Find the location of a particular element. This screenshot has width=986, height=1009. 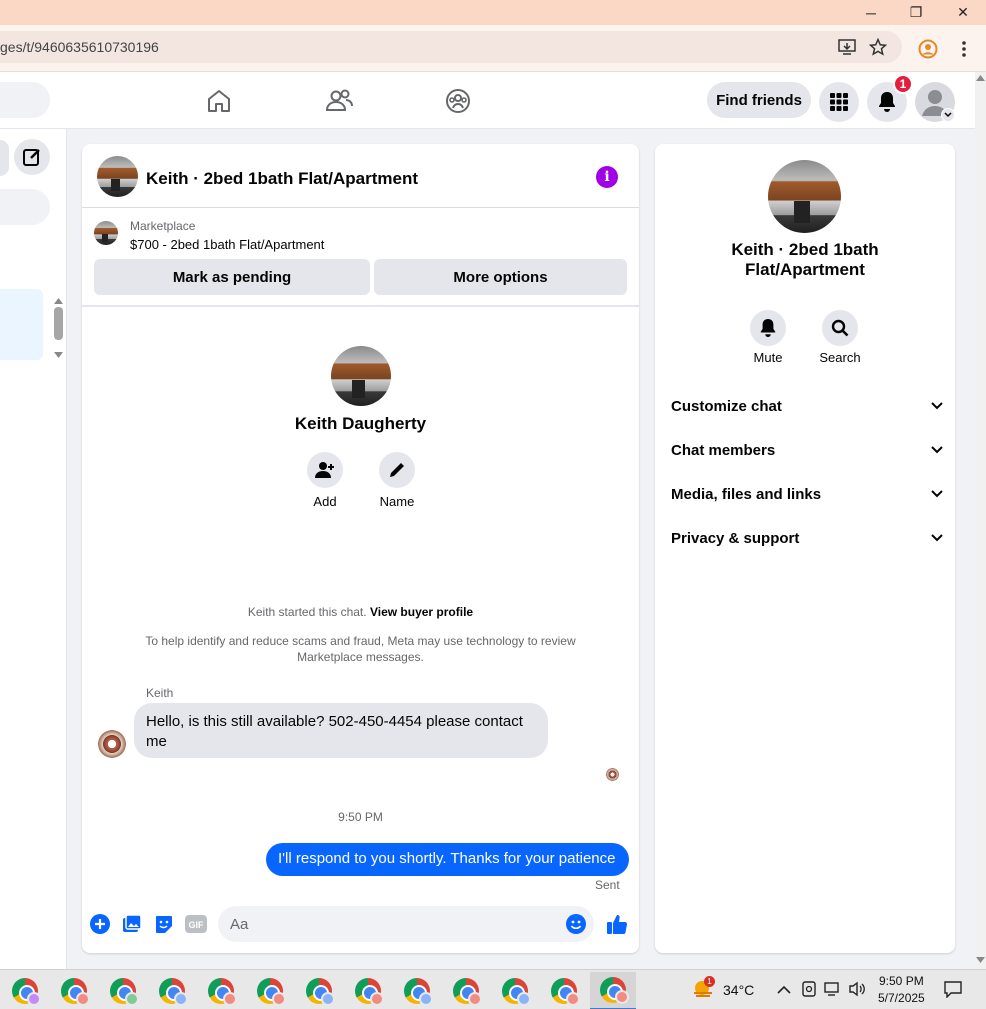

window-titlebar: ─ ❐ ✕ is located at coordinates (493, 12).